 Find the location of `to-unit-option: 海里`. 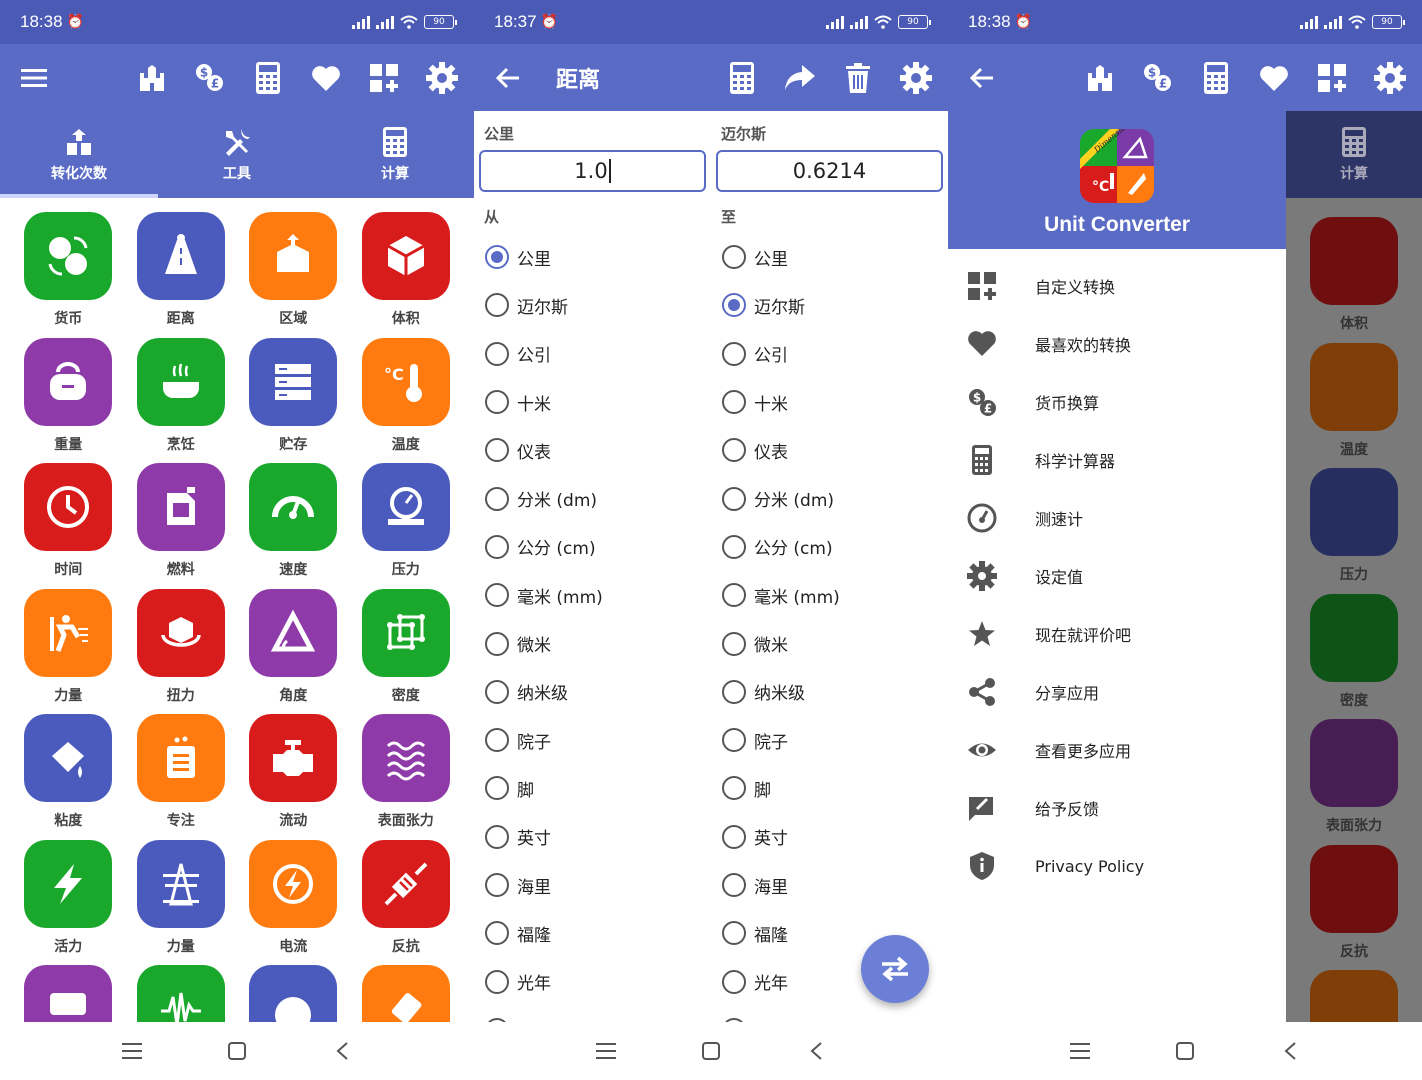

to-unit-option: 海里 is located at coordinates (829, 885).